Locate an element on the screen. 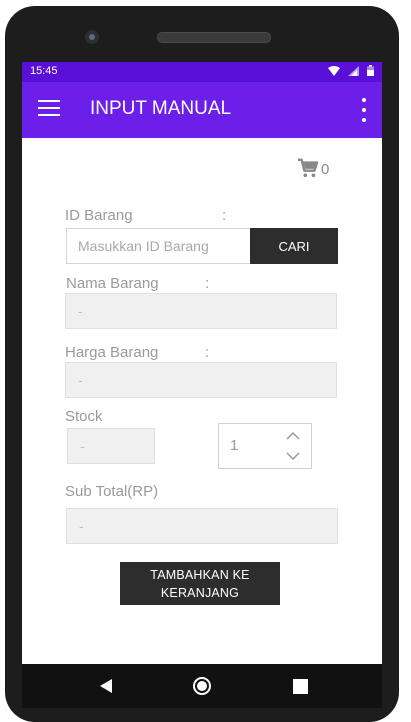 The image size is (411, 722). app-bar: INPUT MANUAL is located at coordinates (202, 110).